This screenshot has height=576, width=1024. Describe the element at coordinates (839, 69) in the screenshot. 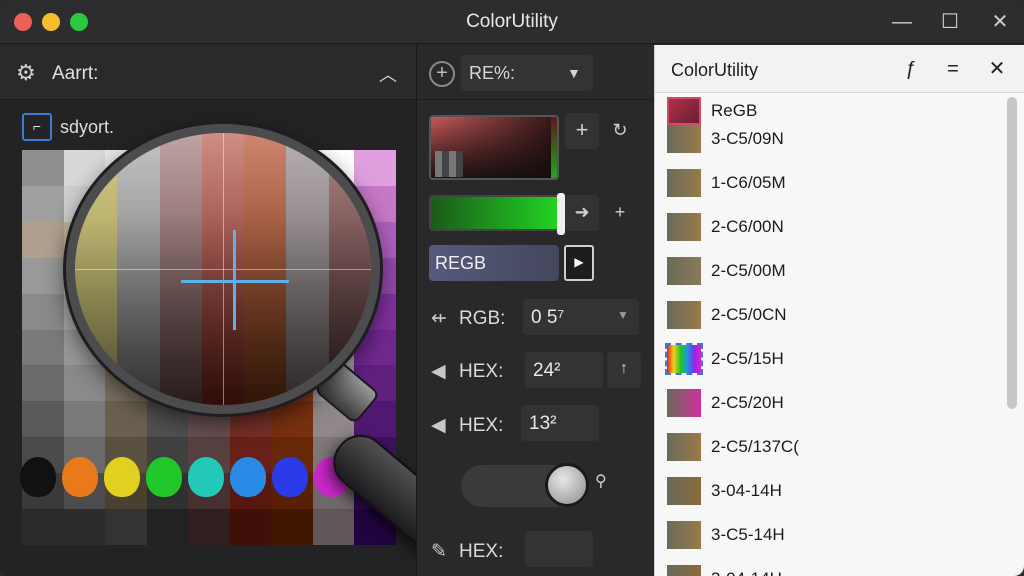

I see `library-header: ColorUtility ƒ = ✕` at that location.